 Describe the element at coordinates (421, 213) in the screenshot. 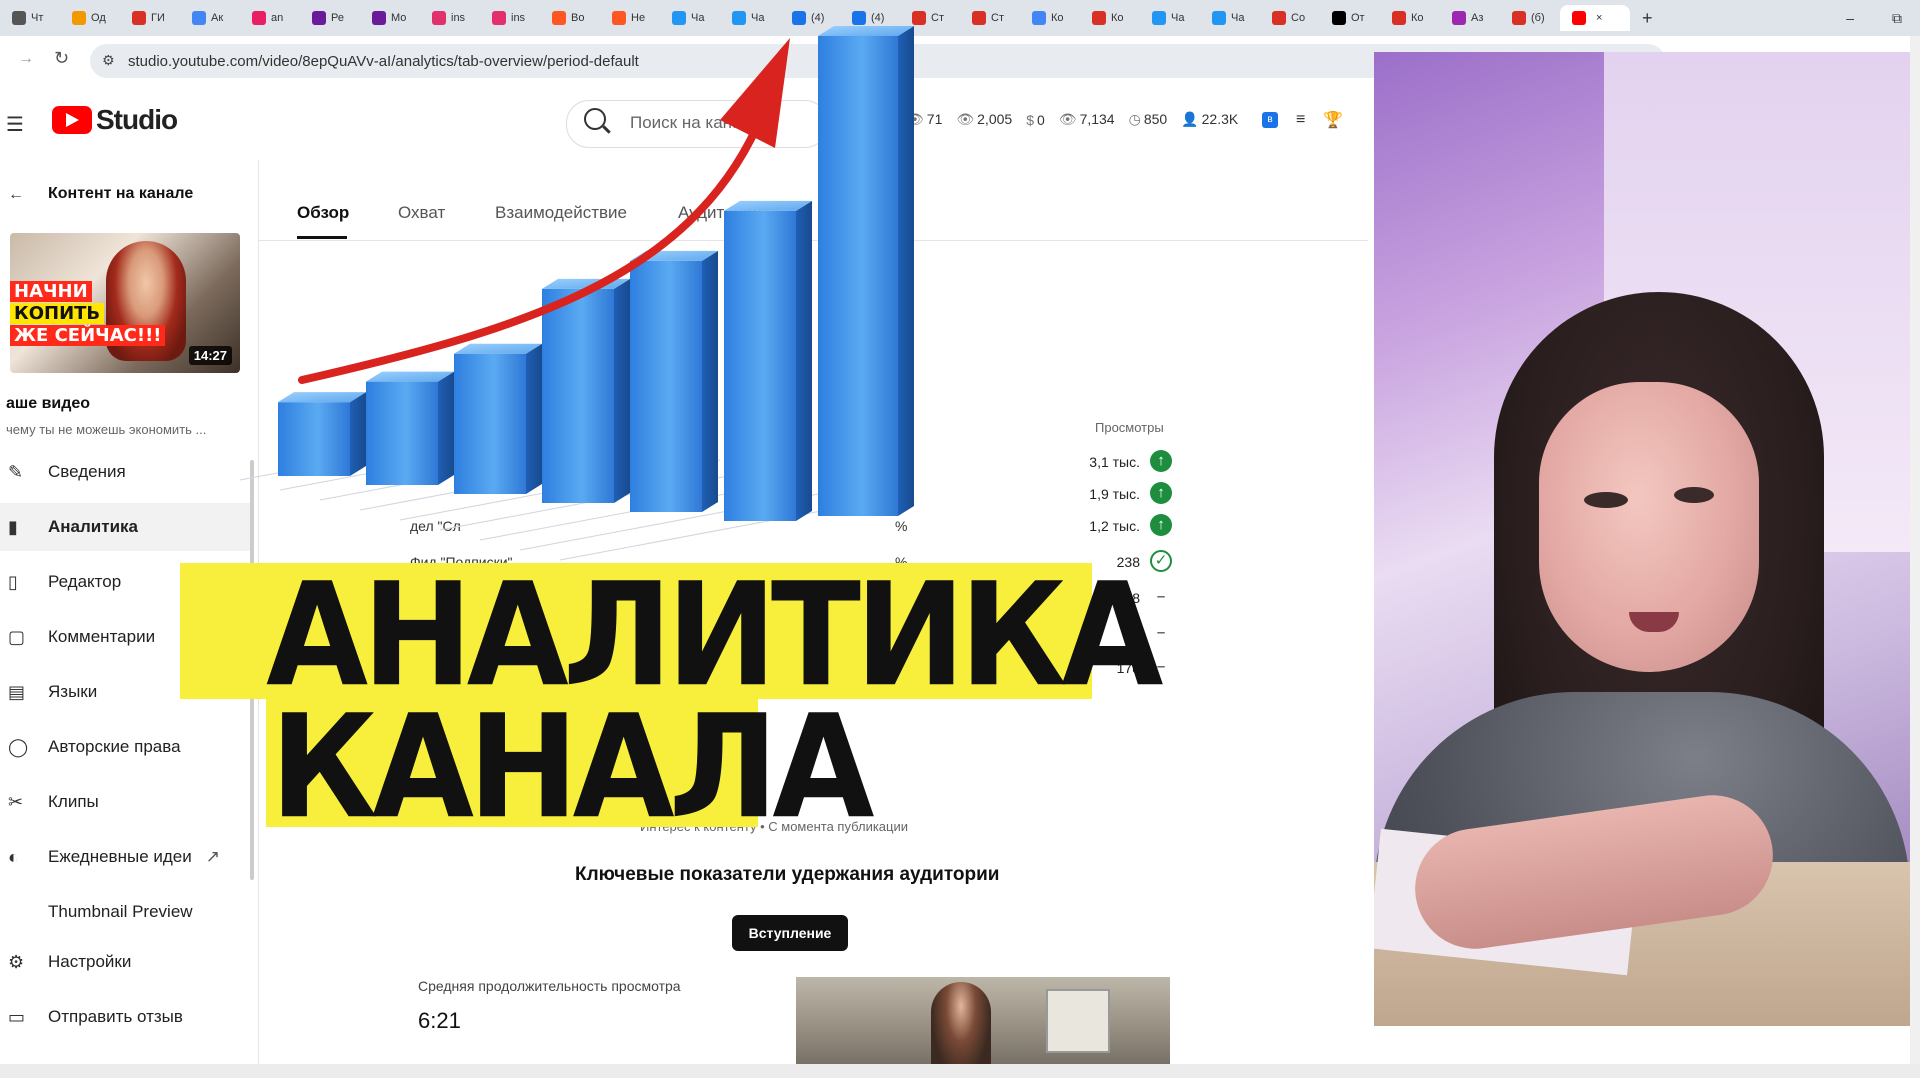

I see `tab-reach: Охват` at that location.